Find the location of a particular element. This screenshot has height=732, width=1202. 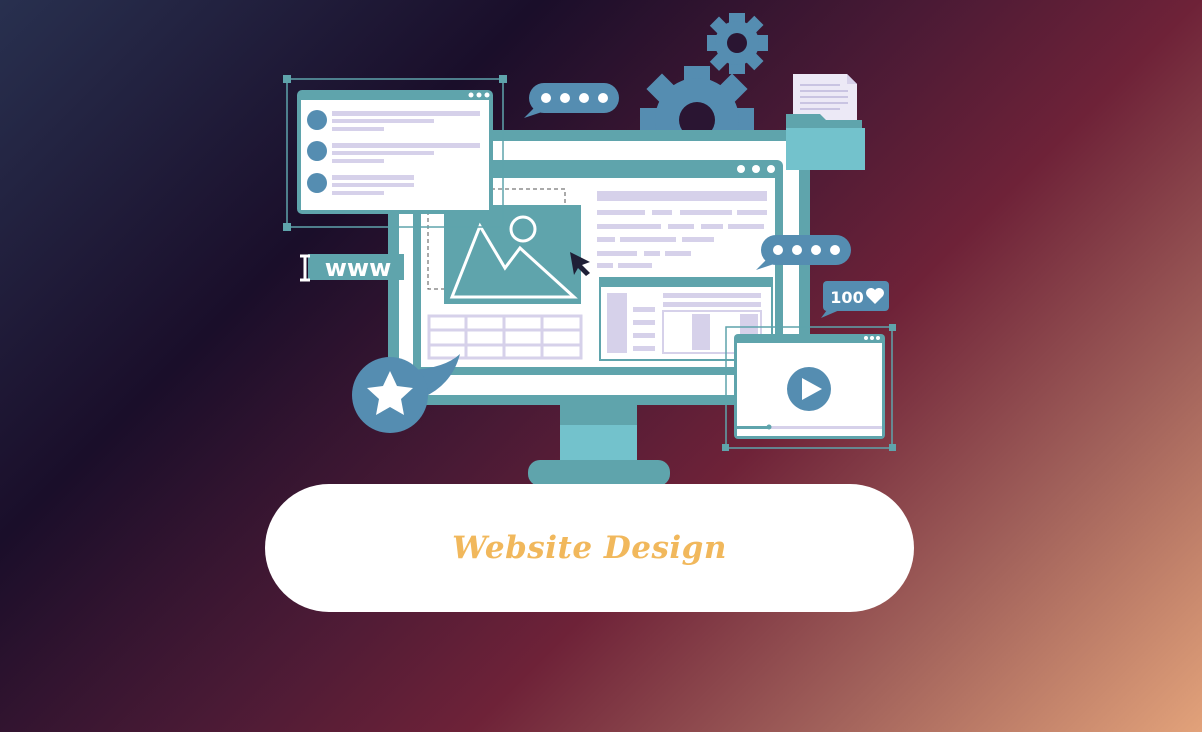

folder-icon is located at coordinates (825, 122).